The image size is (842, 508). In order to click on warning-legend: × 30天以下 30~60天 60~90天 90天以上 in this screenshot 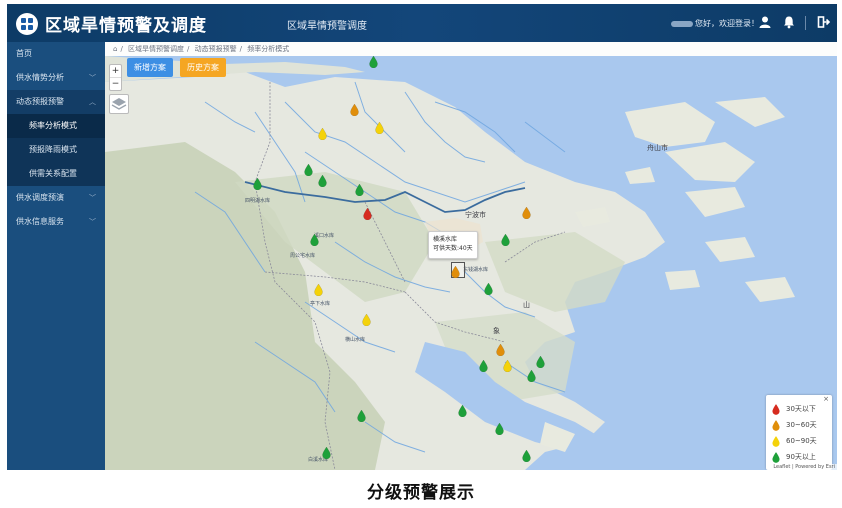, I will do `click(799, 432)`.